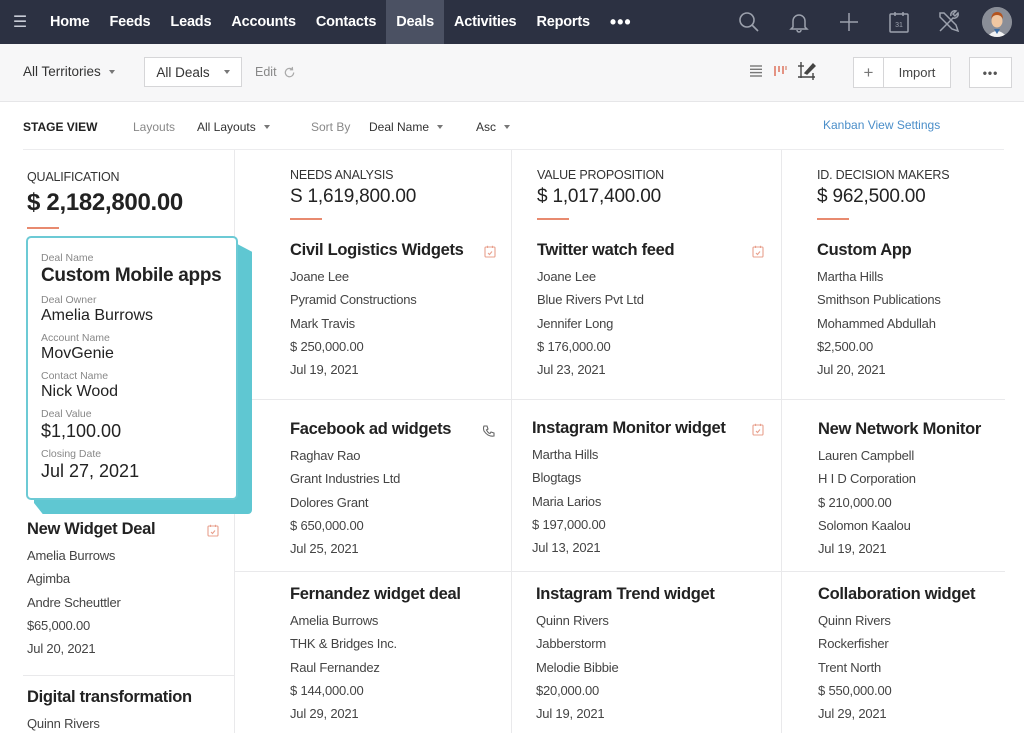 This screenshot has height=733, width=1024. I want to click on layouts-dropdown: All Layouts, so click(233, 127).